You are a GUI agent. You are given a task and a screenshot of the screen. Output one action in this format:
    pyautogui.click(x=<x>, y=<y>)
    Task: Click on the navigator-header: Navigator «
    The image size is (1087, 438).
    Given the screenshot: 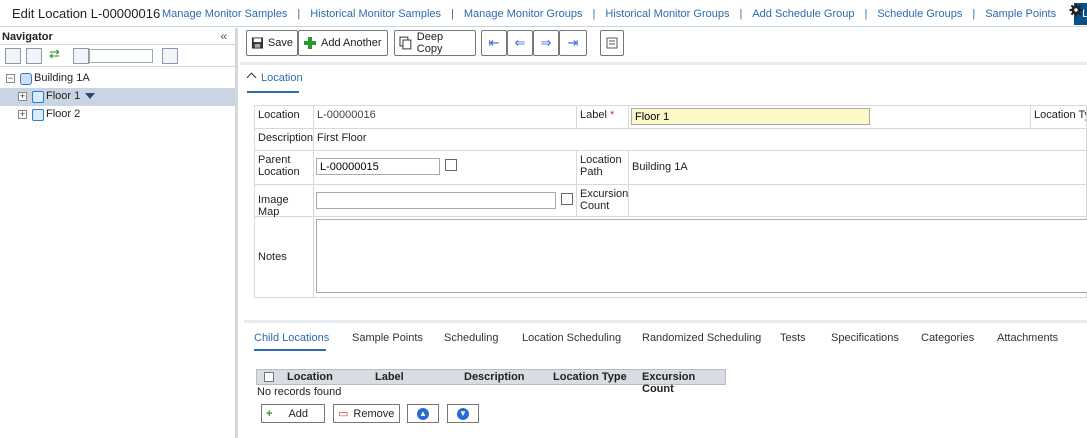 What is the action you would take?
    pyautogui.click(x=117, y=36)
    